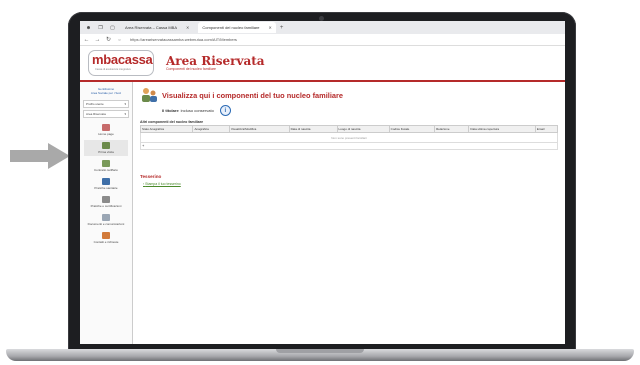 The height and width of the screenshot is (365, 640). Describe the element at coordinates (259, 129) in the screenshot. I see `column-header: Visualizza/Modifica` at that location.